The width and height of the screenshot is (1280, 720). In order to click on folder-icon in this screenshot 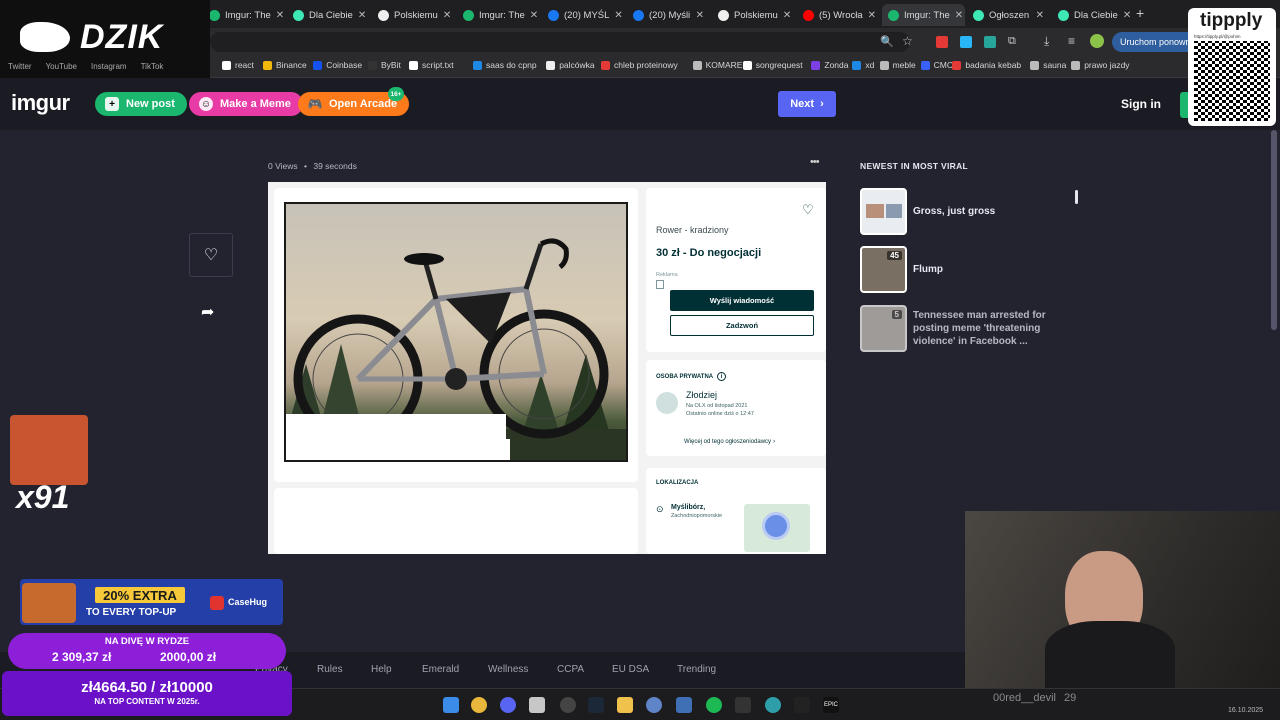, I will do `click(625, 705)`.